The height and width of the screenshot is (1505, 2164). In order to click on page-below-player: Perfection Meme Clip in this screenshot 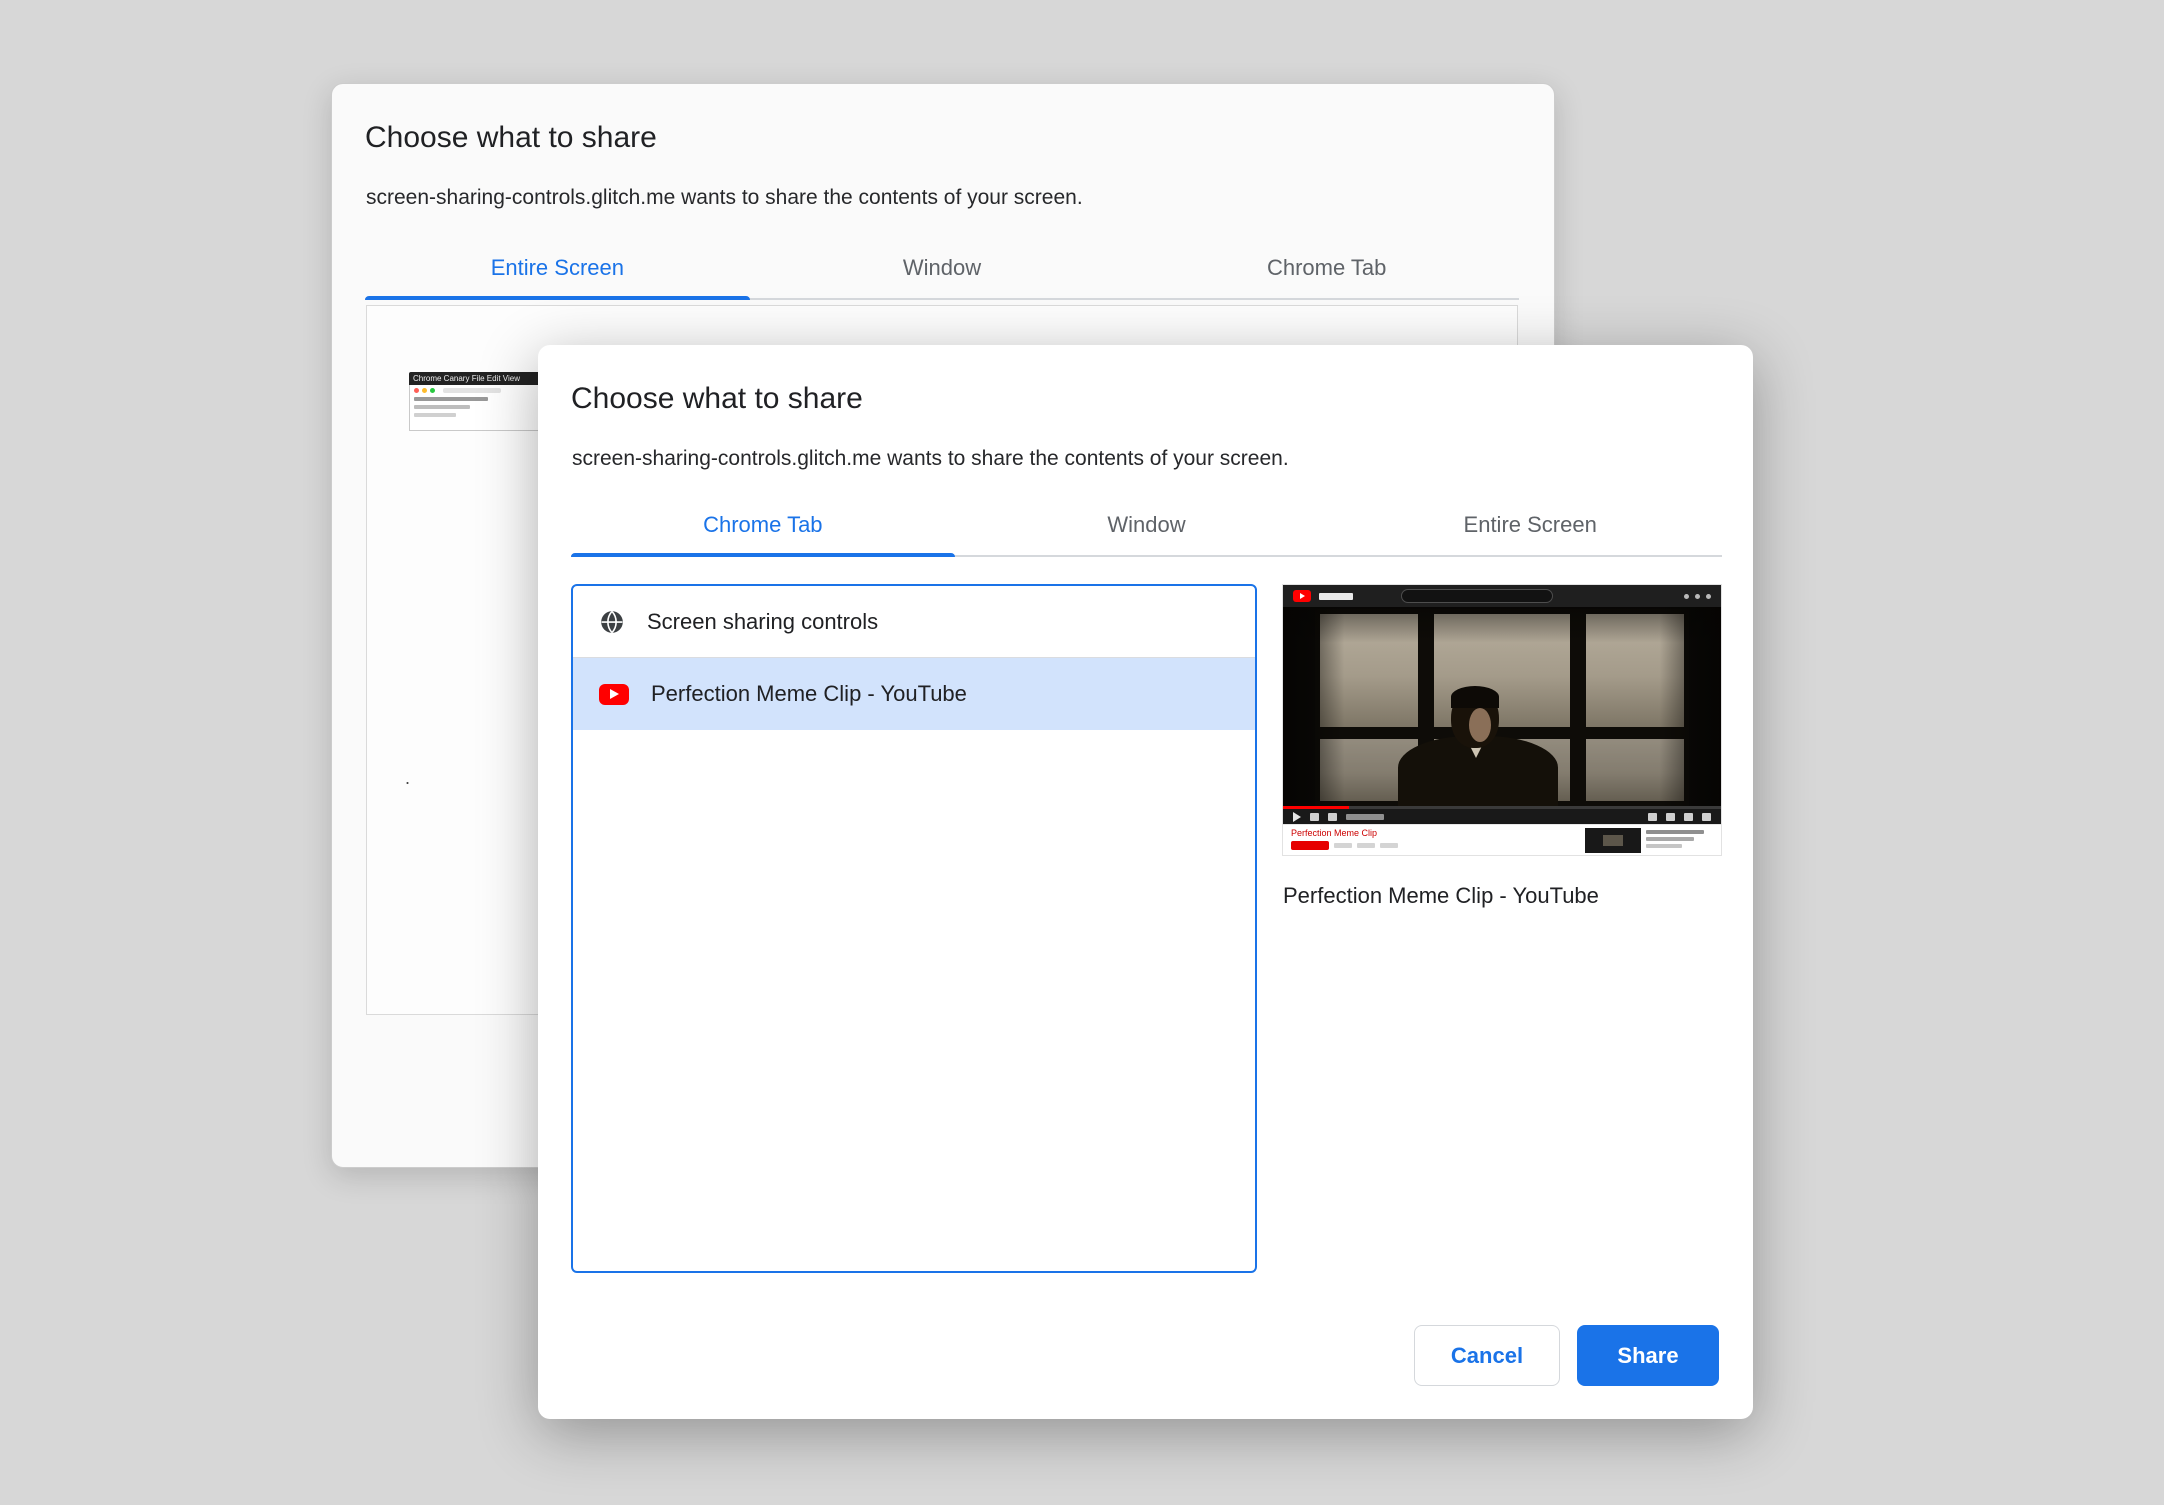, I will do `click(1502, 839)`.